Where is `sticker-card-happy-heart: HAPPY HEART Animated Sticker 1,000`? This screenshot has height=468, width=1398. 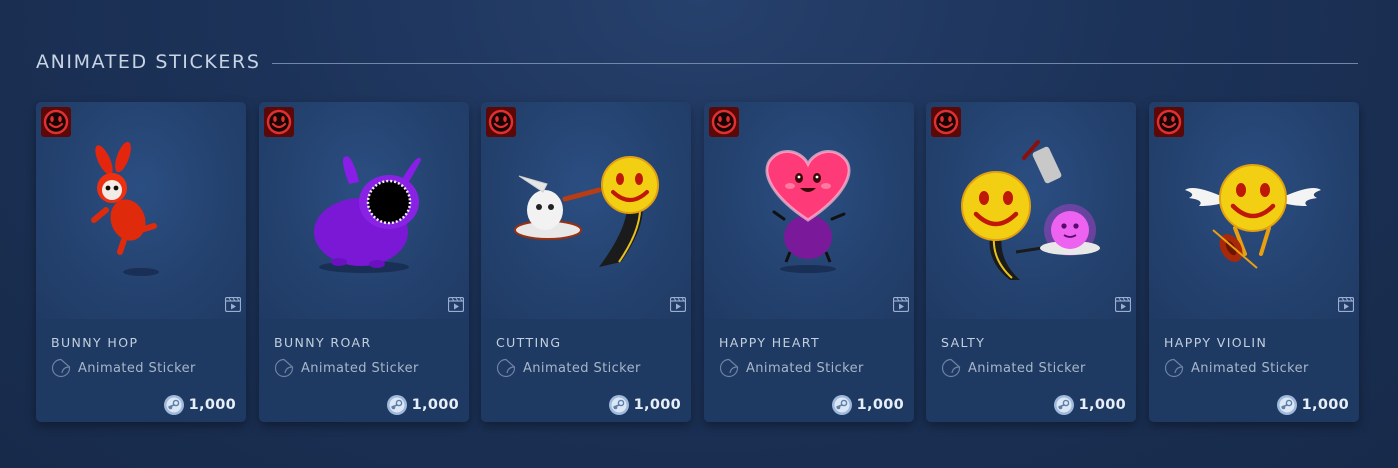 sticker-card-happy-heart: HAPPY HEART Animated Sticker 1,000 is located at coordinates (809, 262).